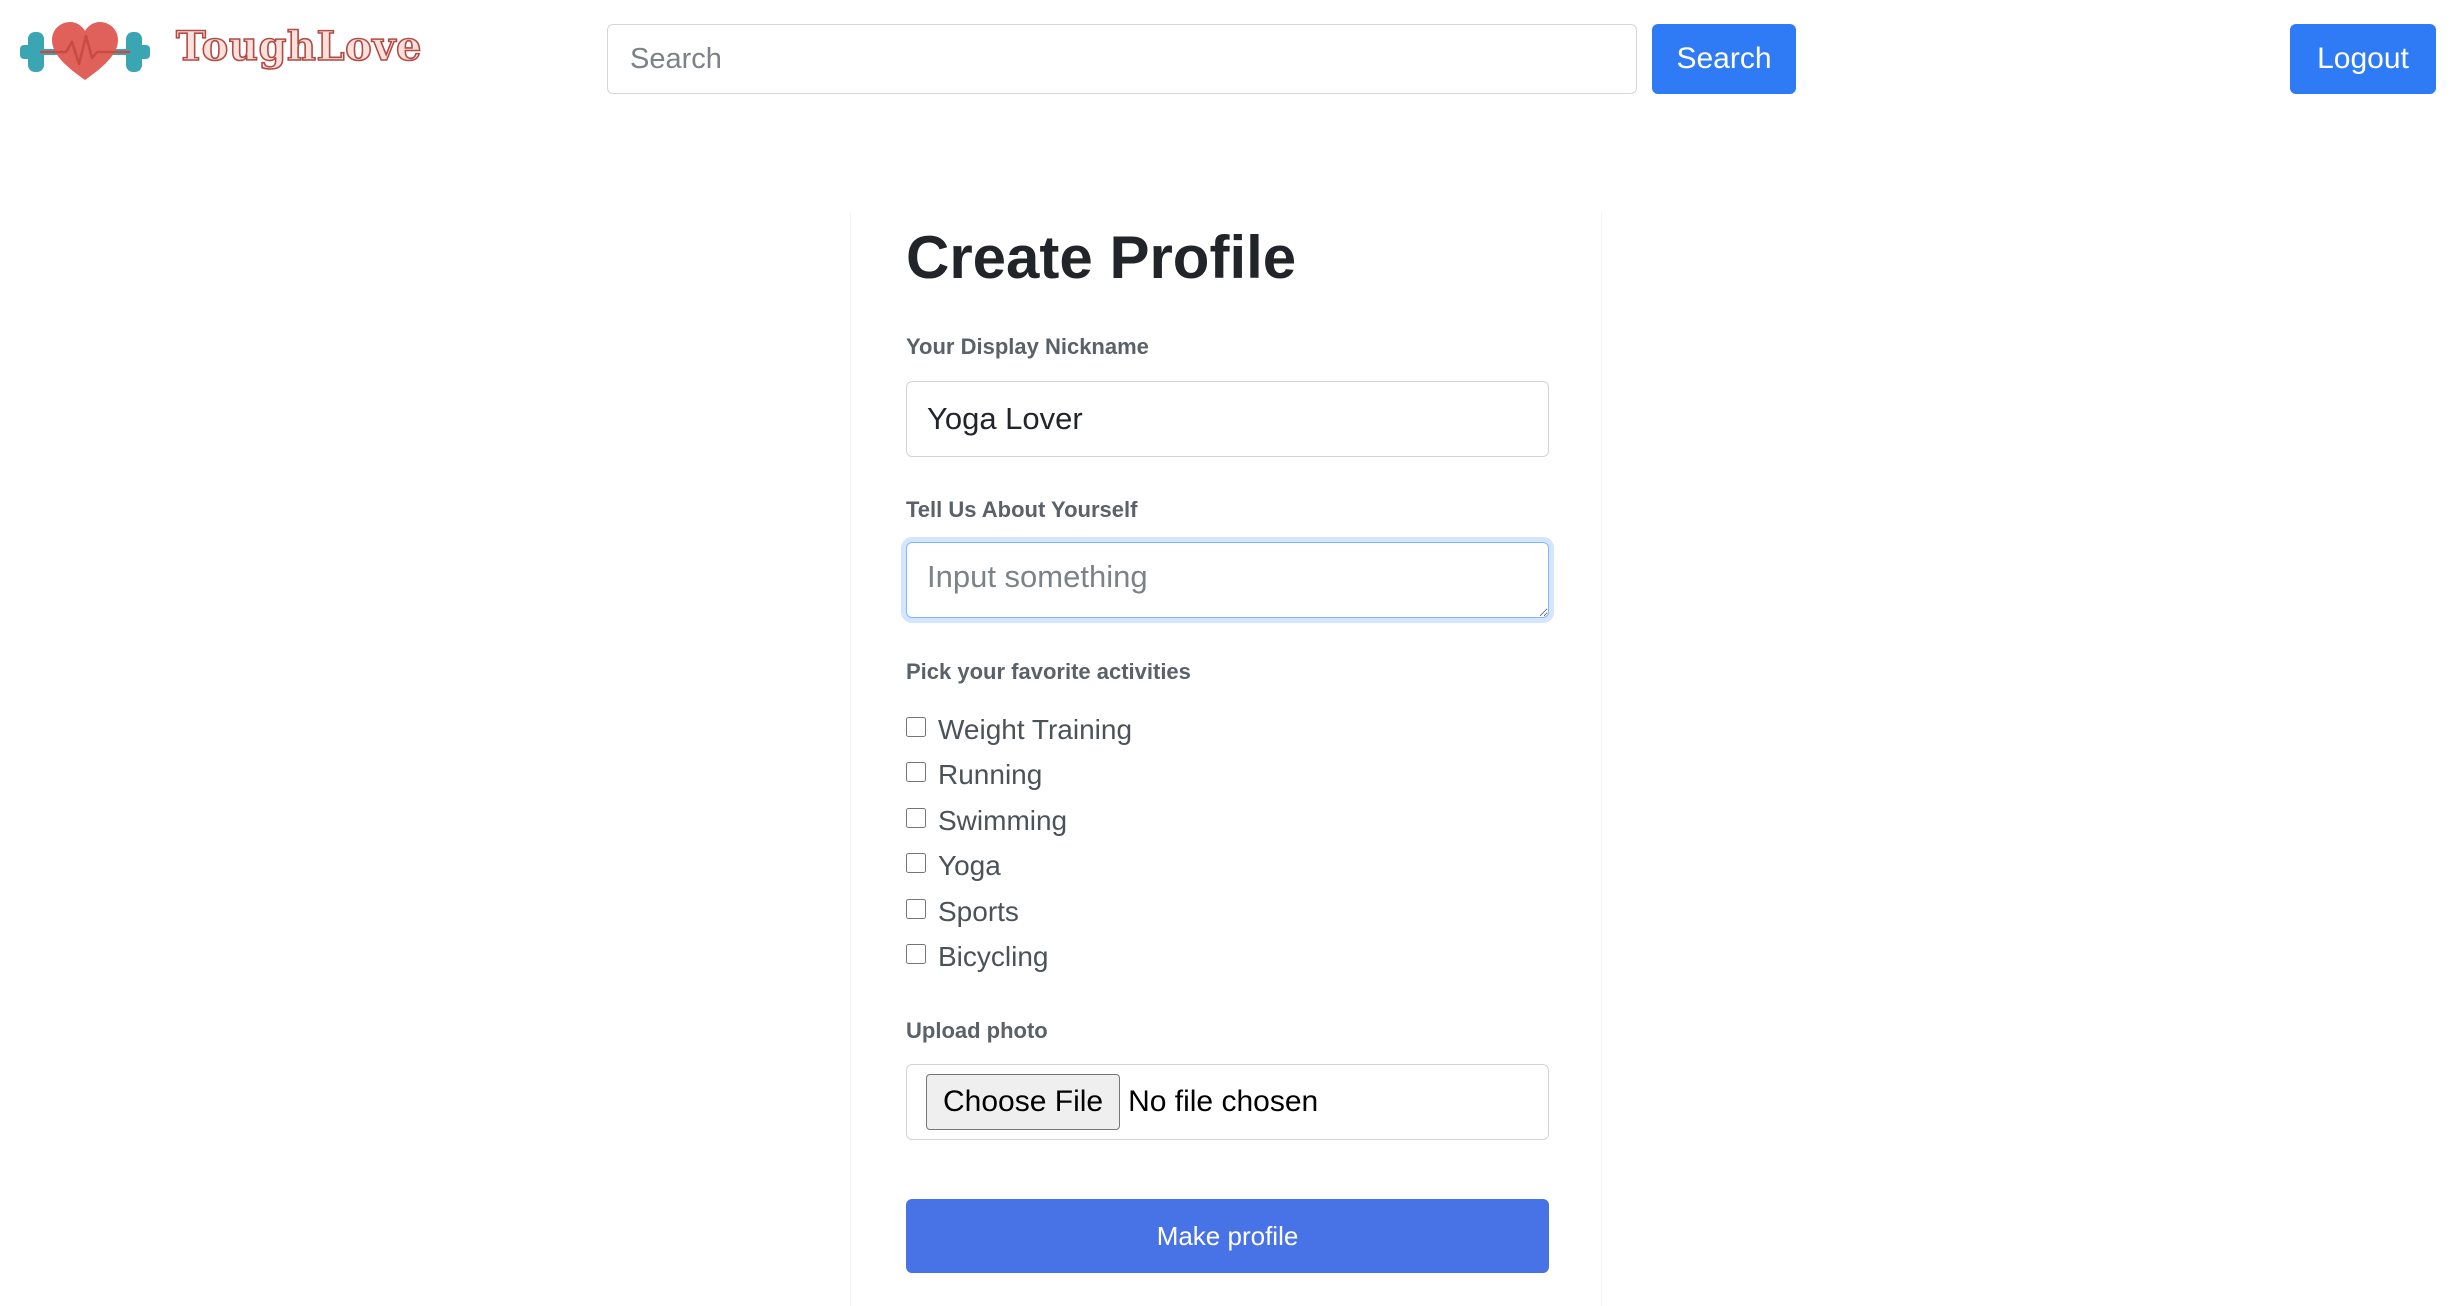 The image size is (2456, 1306). What do you see at coordinates (1227, 1236) in the screenshot?
I see `make-profile-button: Make profile` at bounding box center [1227, 1236].